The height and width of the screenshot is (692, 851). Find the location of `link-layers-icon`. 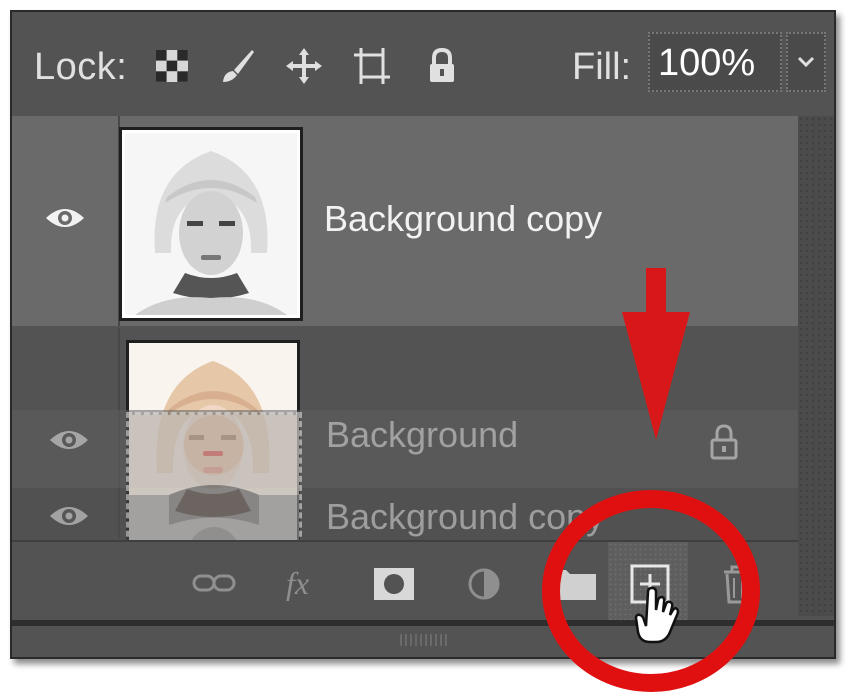

link-layers-icon is located at coordinates (214, 584).